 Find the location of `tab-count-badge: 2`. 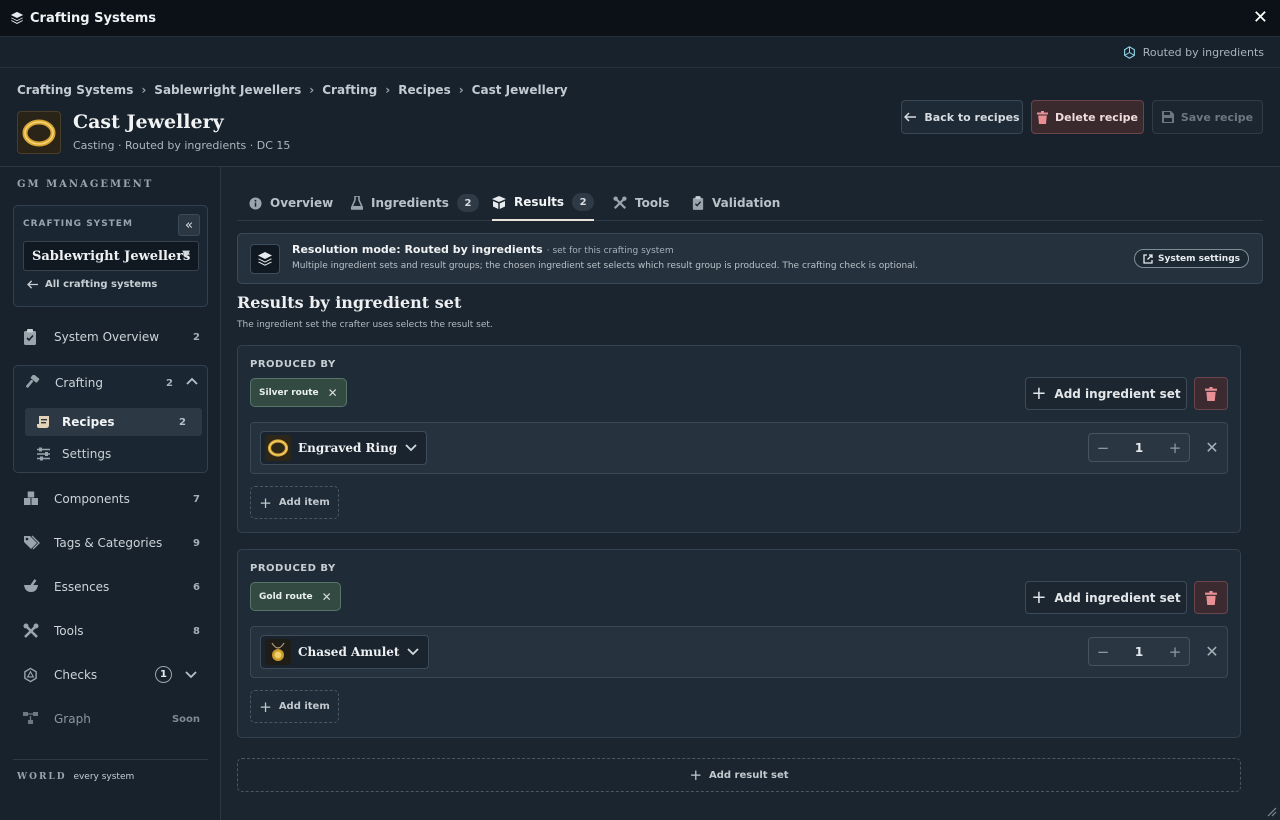

tab-count-badge: 2 is located at coordinates (583, 202).